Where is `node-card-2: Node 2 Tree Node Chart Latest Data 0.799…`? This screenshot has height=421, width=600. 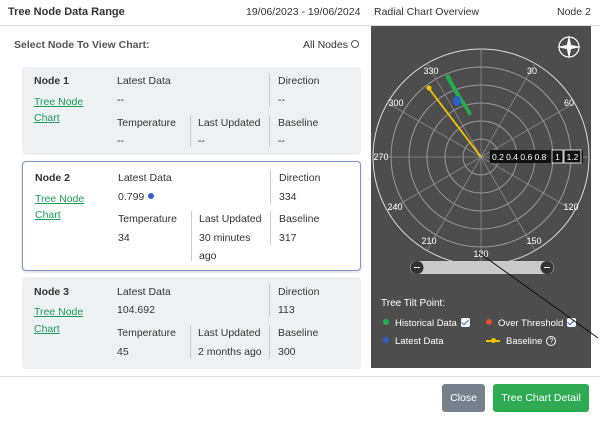 node-card-2: Node 2 Tree Node Chart Latest Data 0.799… is located at coordinates (191, 216).